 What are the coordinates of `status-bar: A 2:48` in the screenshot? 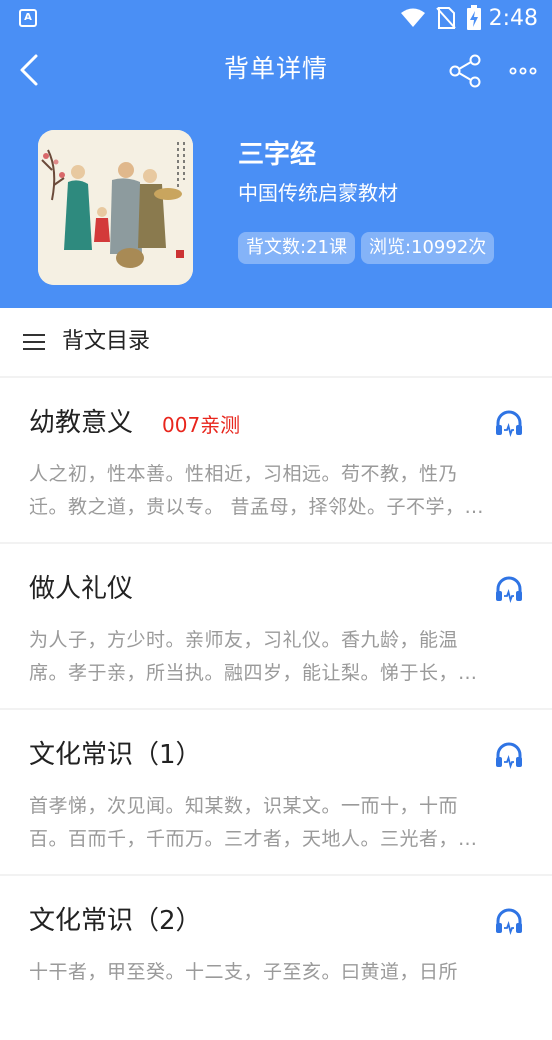 It's located at (276, 19).